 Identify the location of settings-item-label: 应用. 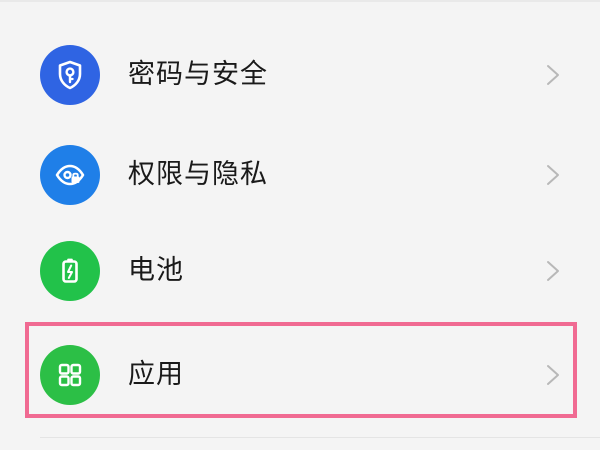
(156, 374).